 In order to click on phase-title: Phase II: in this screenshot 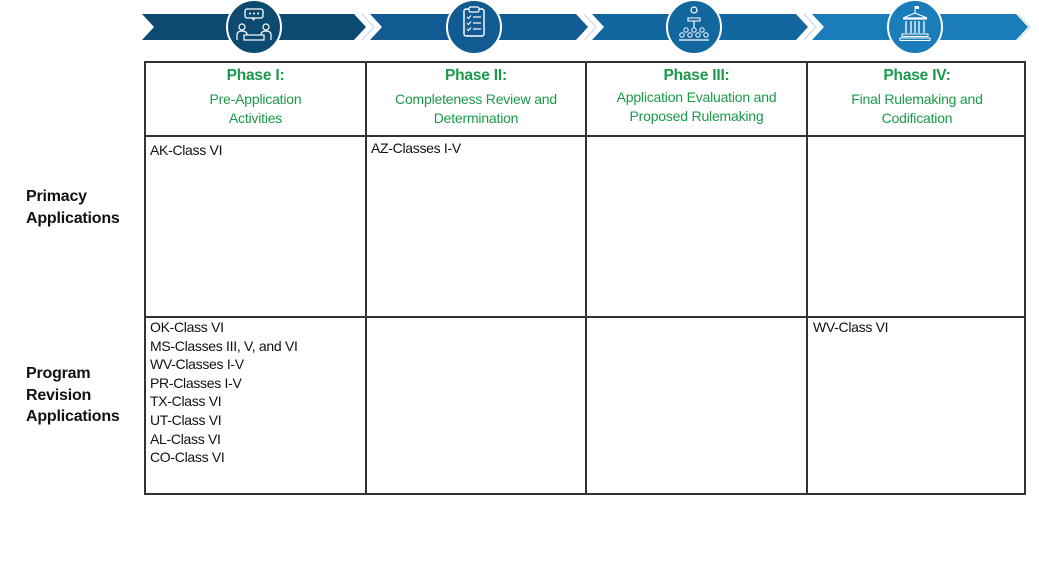, I will do `click(476, 75)`.